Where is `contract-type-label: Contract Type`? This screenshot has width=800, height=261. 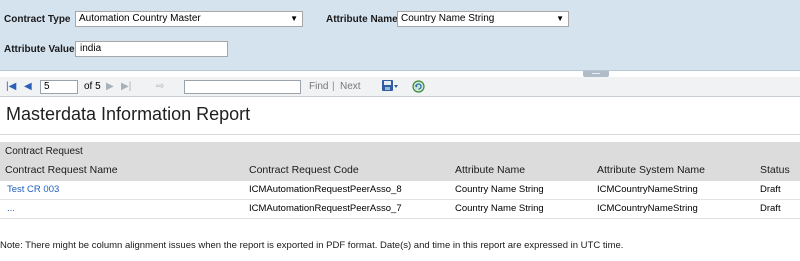
contract-type-label: Contract Type is located at coordinates (37, 19).